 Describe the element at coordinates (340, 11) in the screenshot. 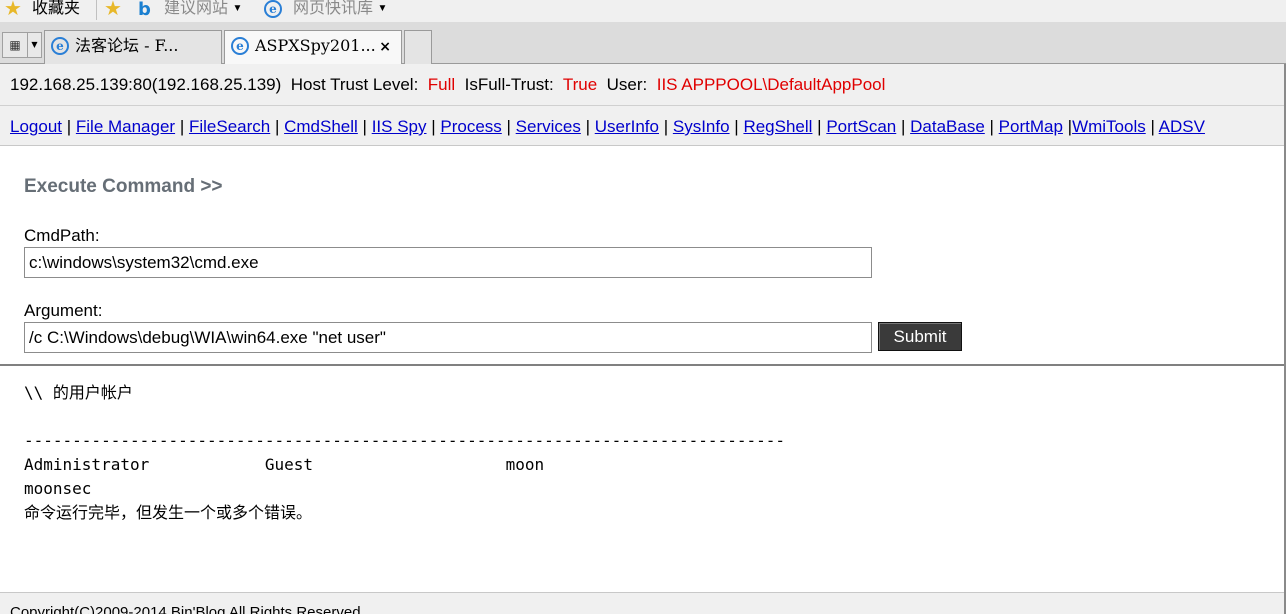

I see `web-slice-gallery-link: 网页快讯库 ▼` at that location.